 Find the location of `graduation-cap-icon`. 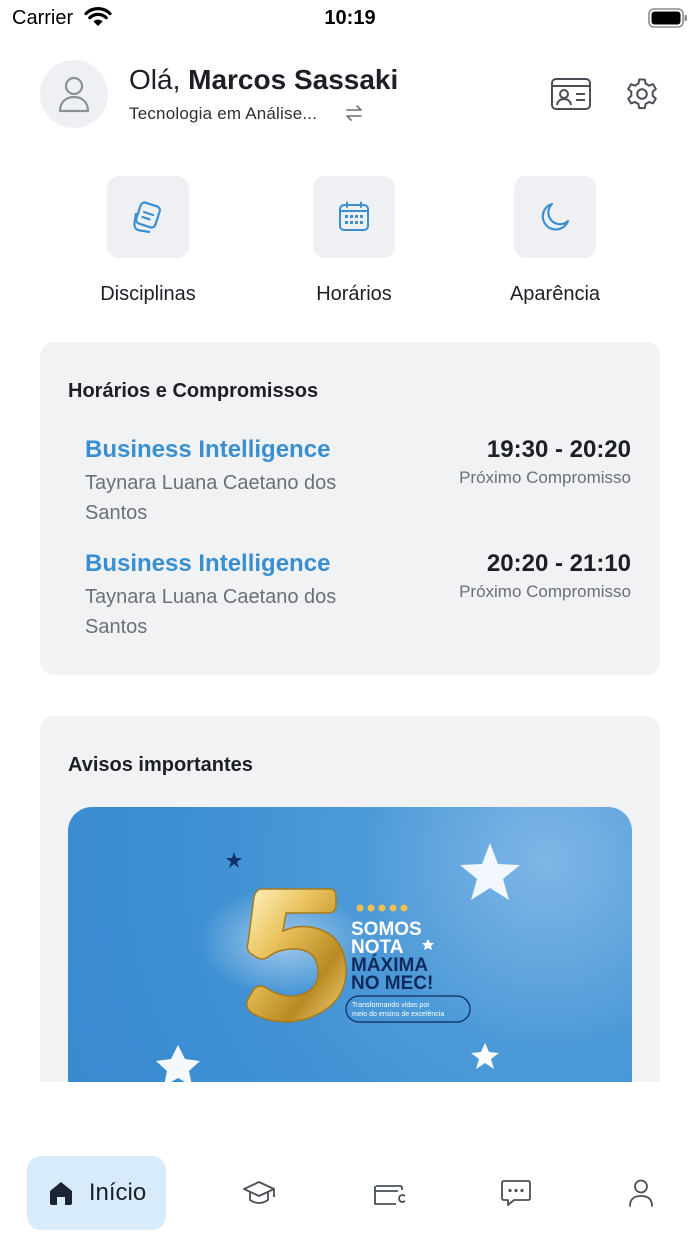

graduation-cap-icon is located at coordinates (259, 1193).